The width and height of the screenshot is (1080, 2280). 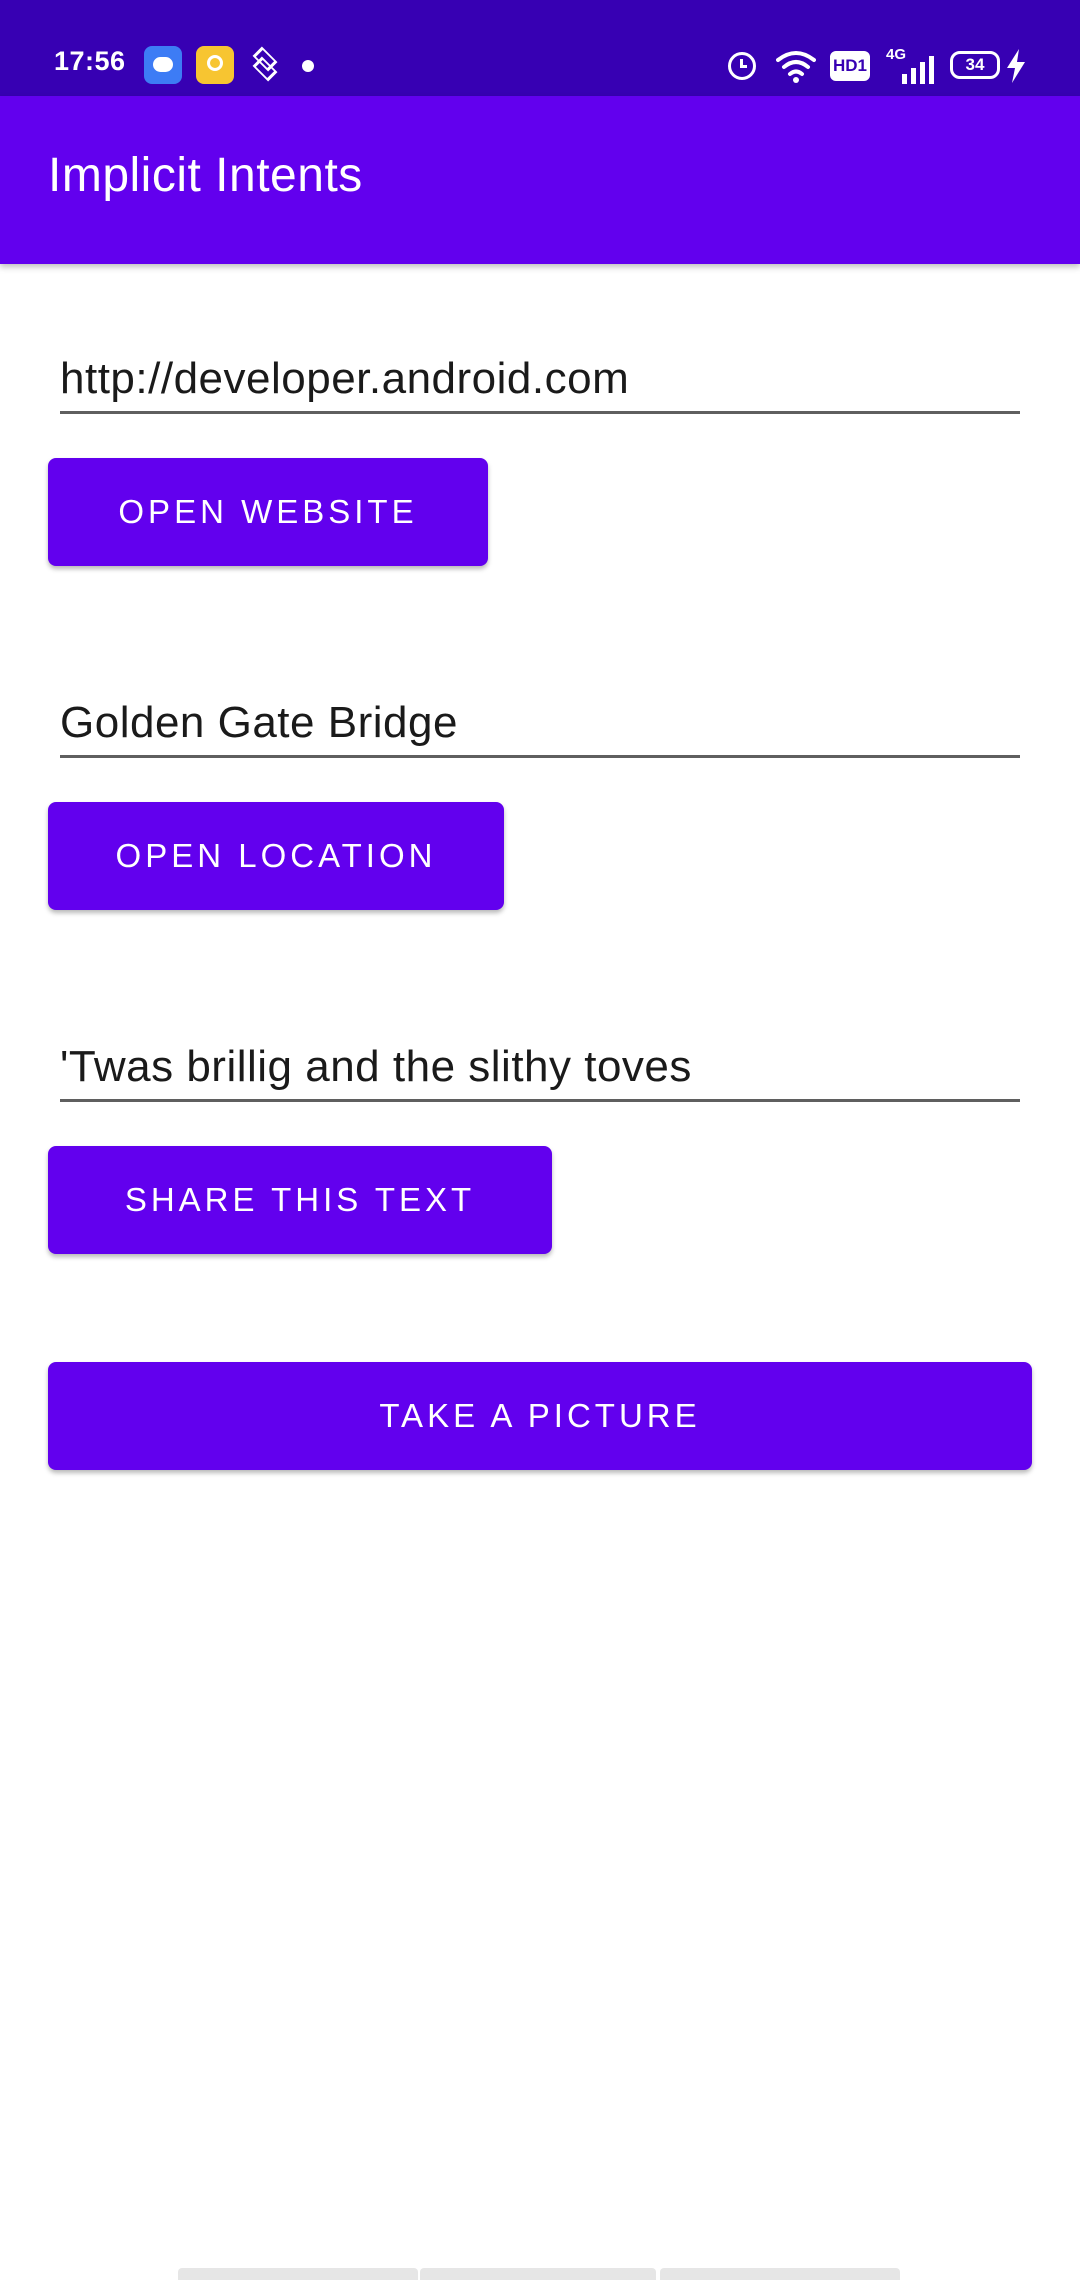 I want to click on layers-notification-icon, so click(x=269, y=65).